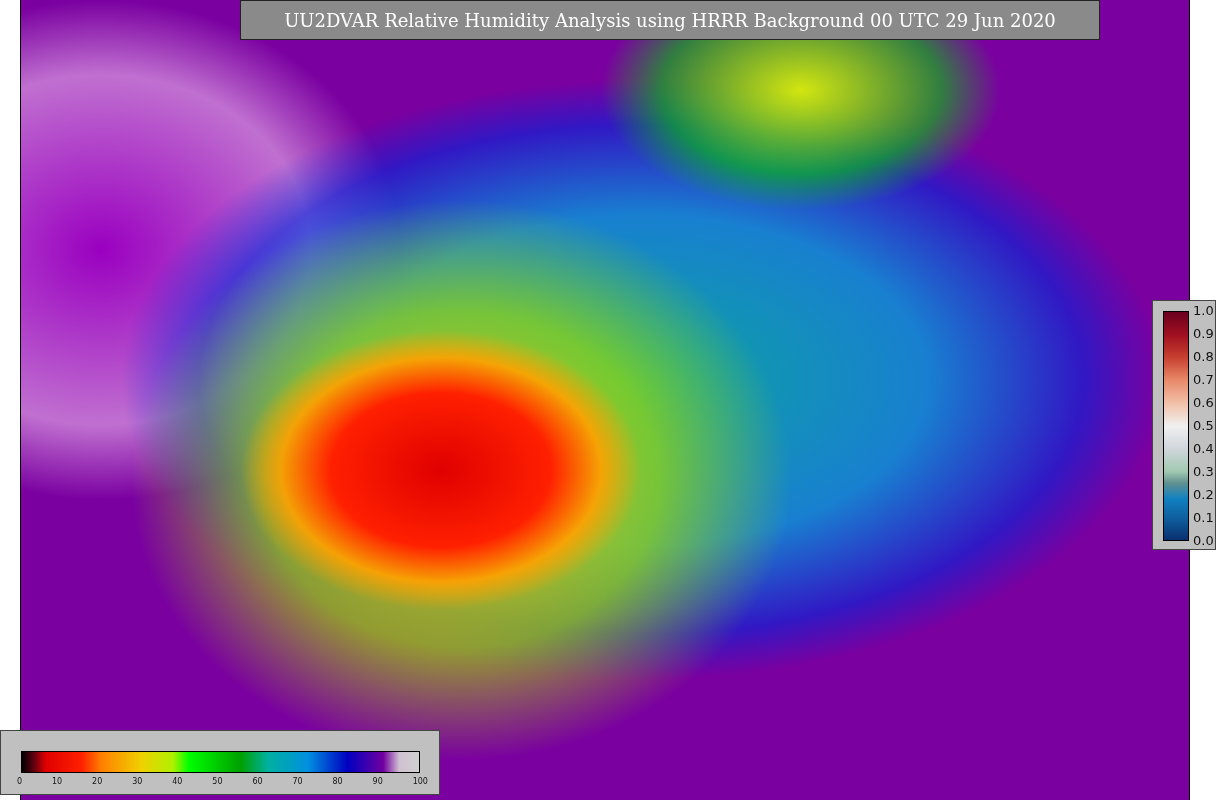 This screenshot has height=800, width=1216. What do you see at coordinates (1203, 541) in the screenshot?
I see `tick-label: 0.0` at bounding box center [1203, 541].